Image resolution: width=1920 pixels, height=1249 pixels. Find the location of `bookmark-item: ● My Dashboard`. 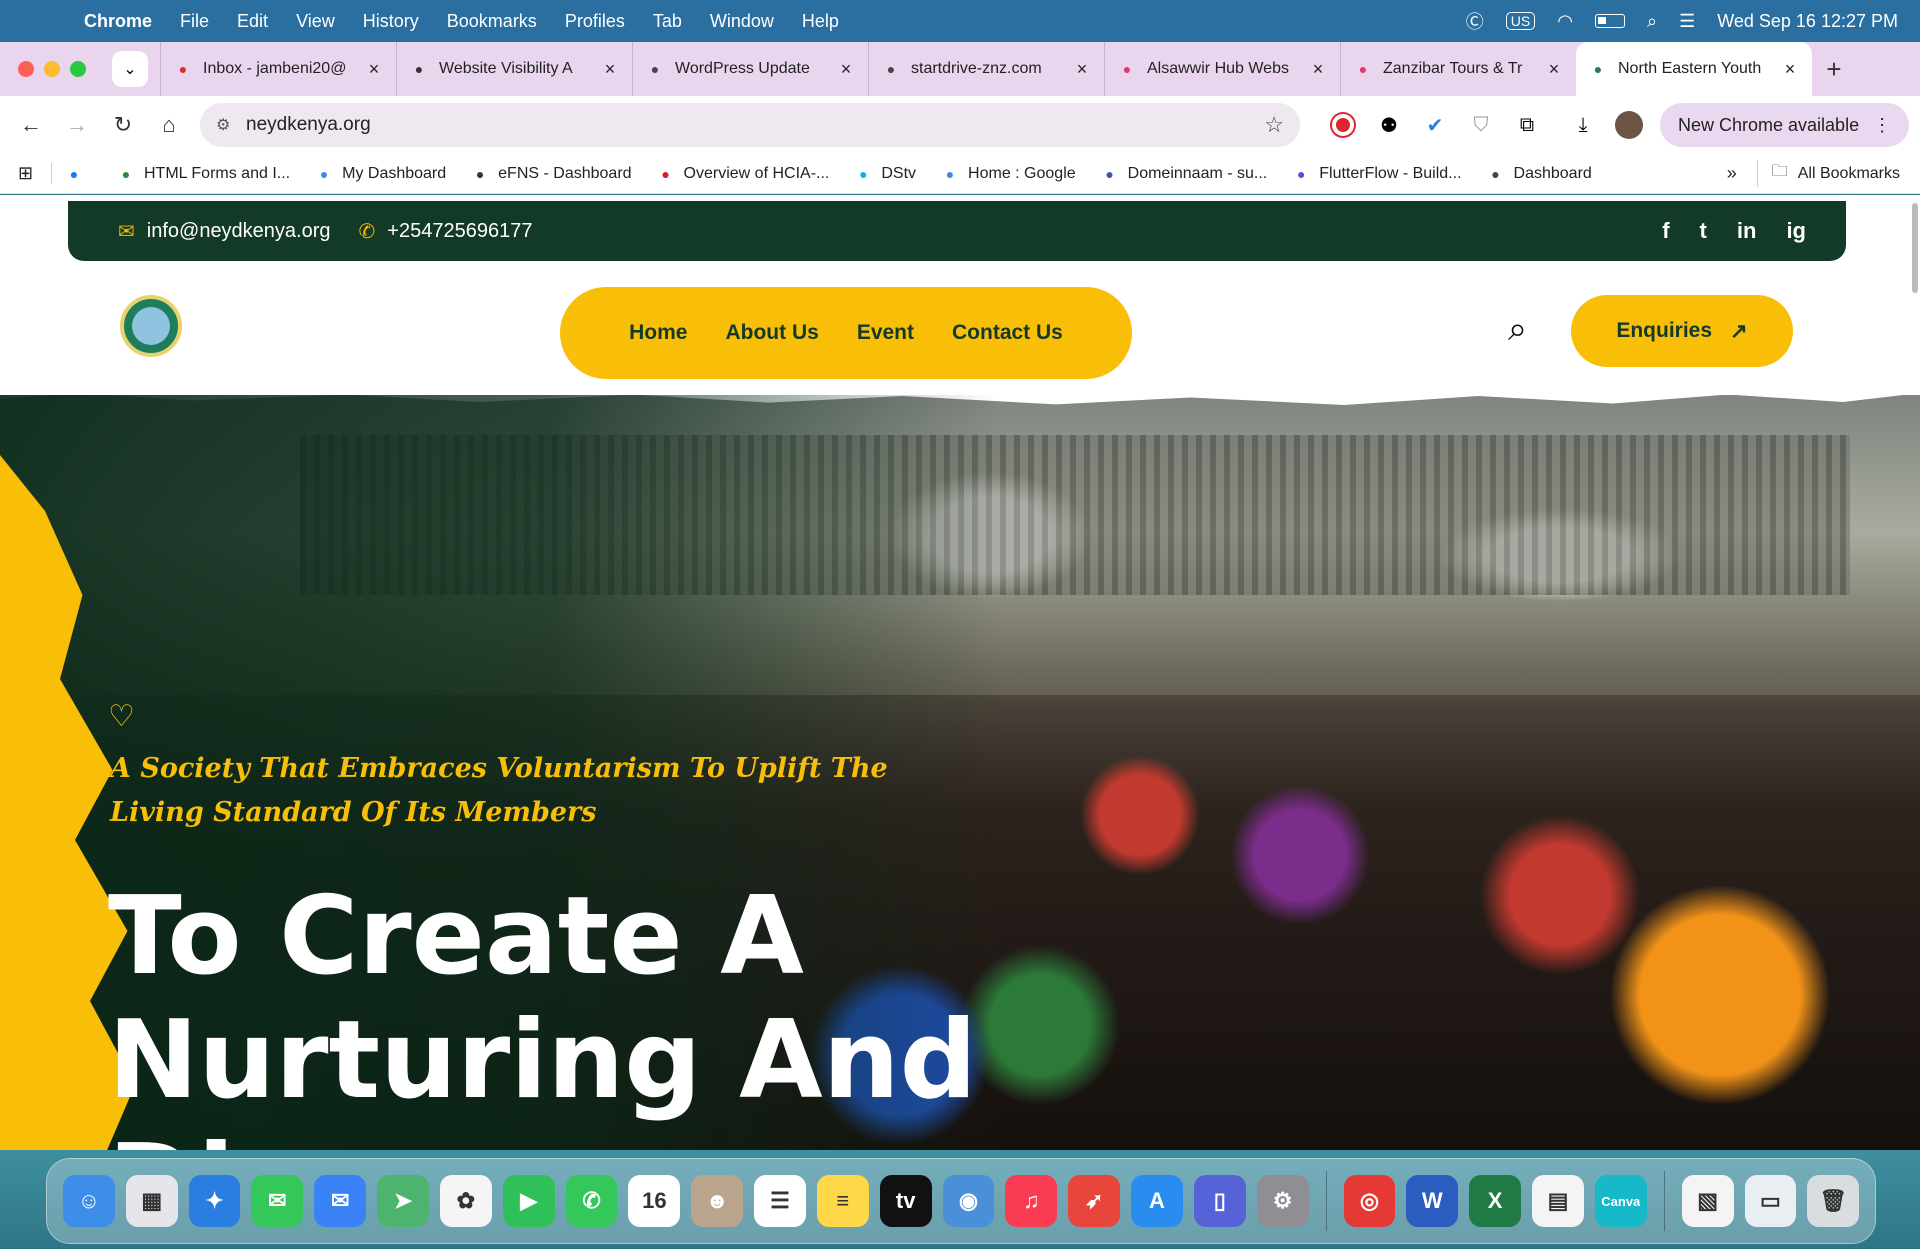

bookmark-item: ● My Dashboard is located at coordinates (380, 174).